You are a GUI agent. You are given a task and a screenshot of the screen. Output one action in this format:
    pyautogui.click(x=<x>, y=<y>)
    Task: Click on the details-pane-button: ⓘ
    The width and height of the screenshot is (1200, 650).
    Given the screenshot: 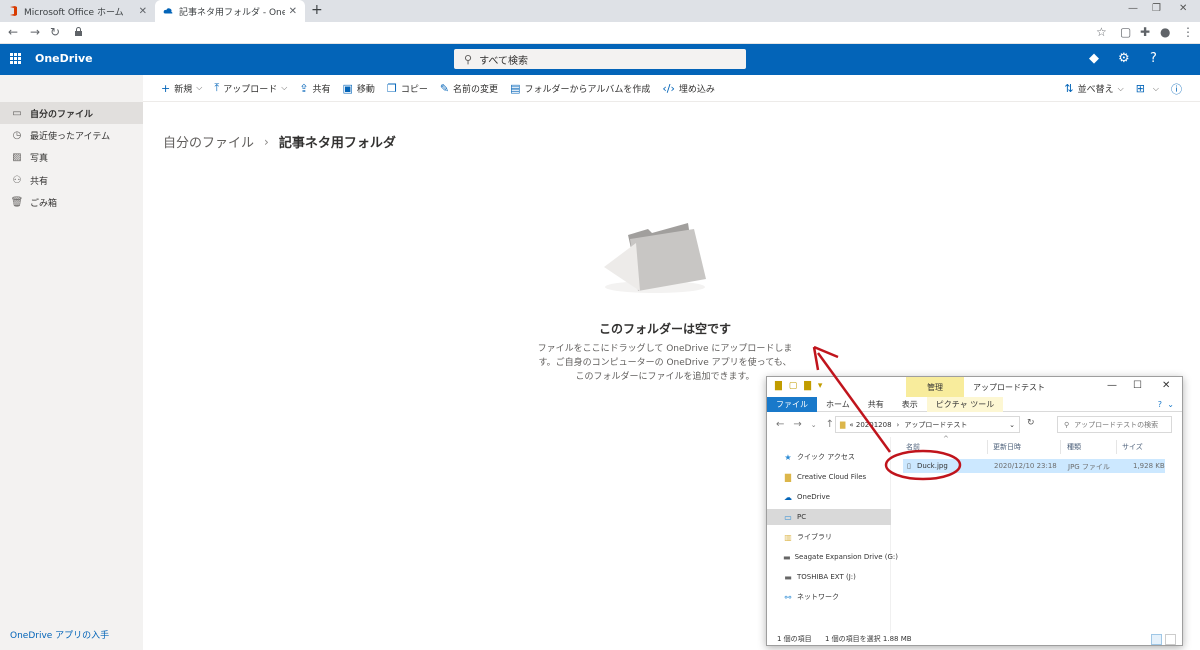 What is the action you would take?
    pyautogui.click(x=1182, y=89)
    